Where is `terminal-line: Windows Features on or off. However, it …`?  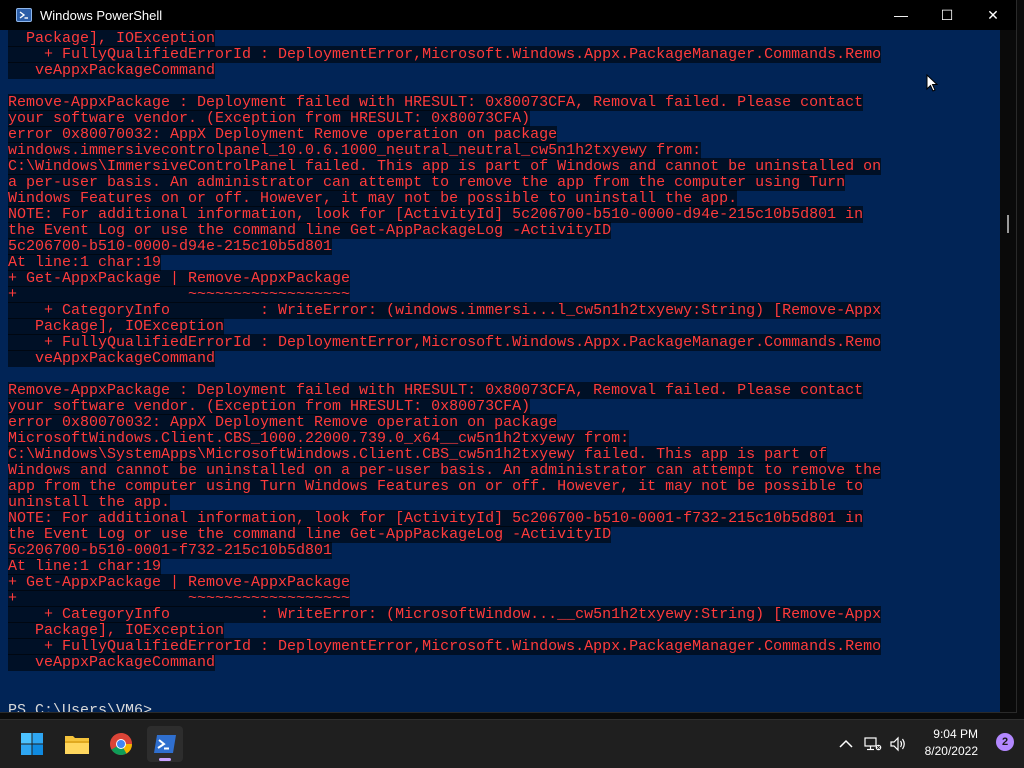 terminal-line: Windows Features on or off. However, it … is located at coordinates (444, 198).